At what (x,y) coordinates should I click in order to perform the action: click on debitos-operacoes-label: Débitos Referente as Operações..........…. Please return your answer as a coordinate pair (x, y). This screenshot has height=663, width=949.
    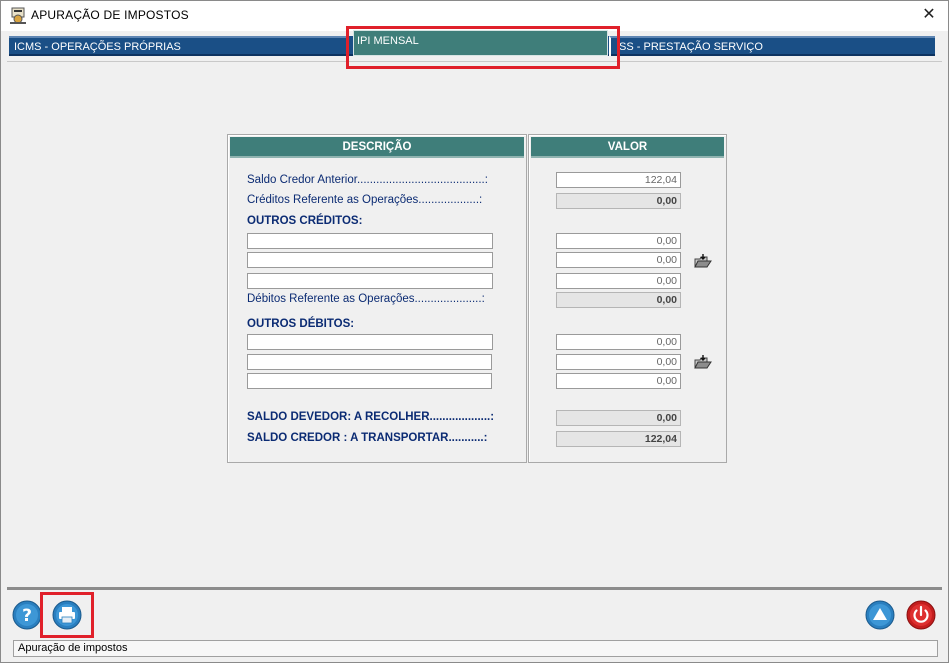
    Looking at the image, I should click on (366, 299).